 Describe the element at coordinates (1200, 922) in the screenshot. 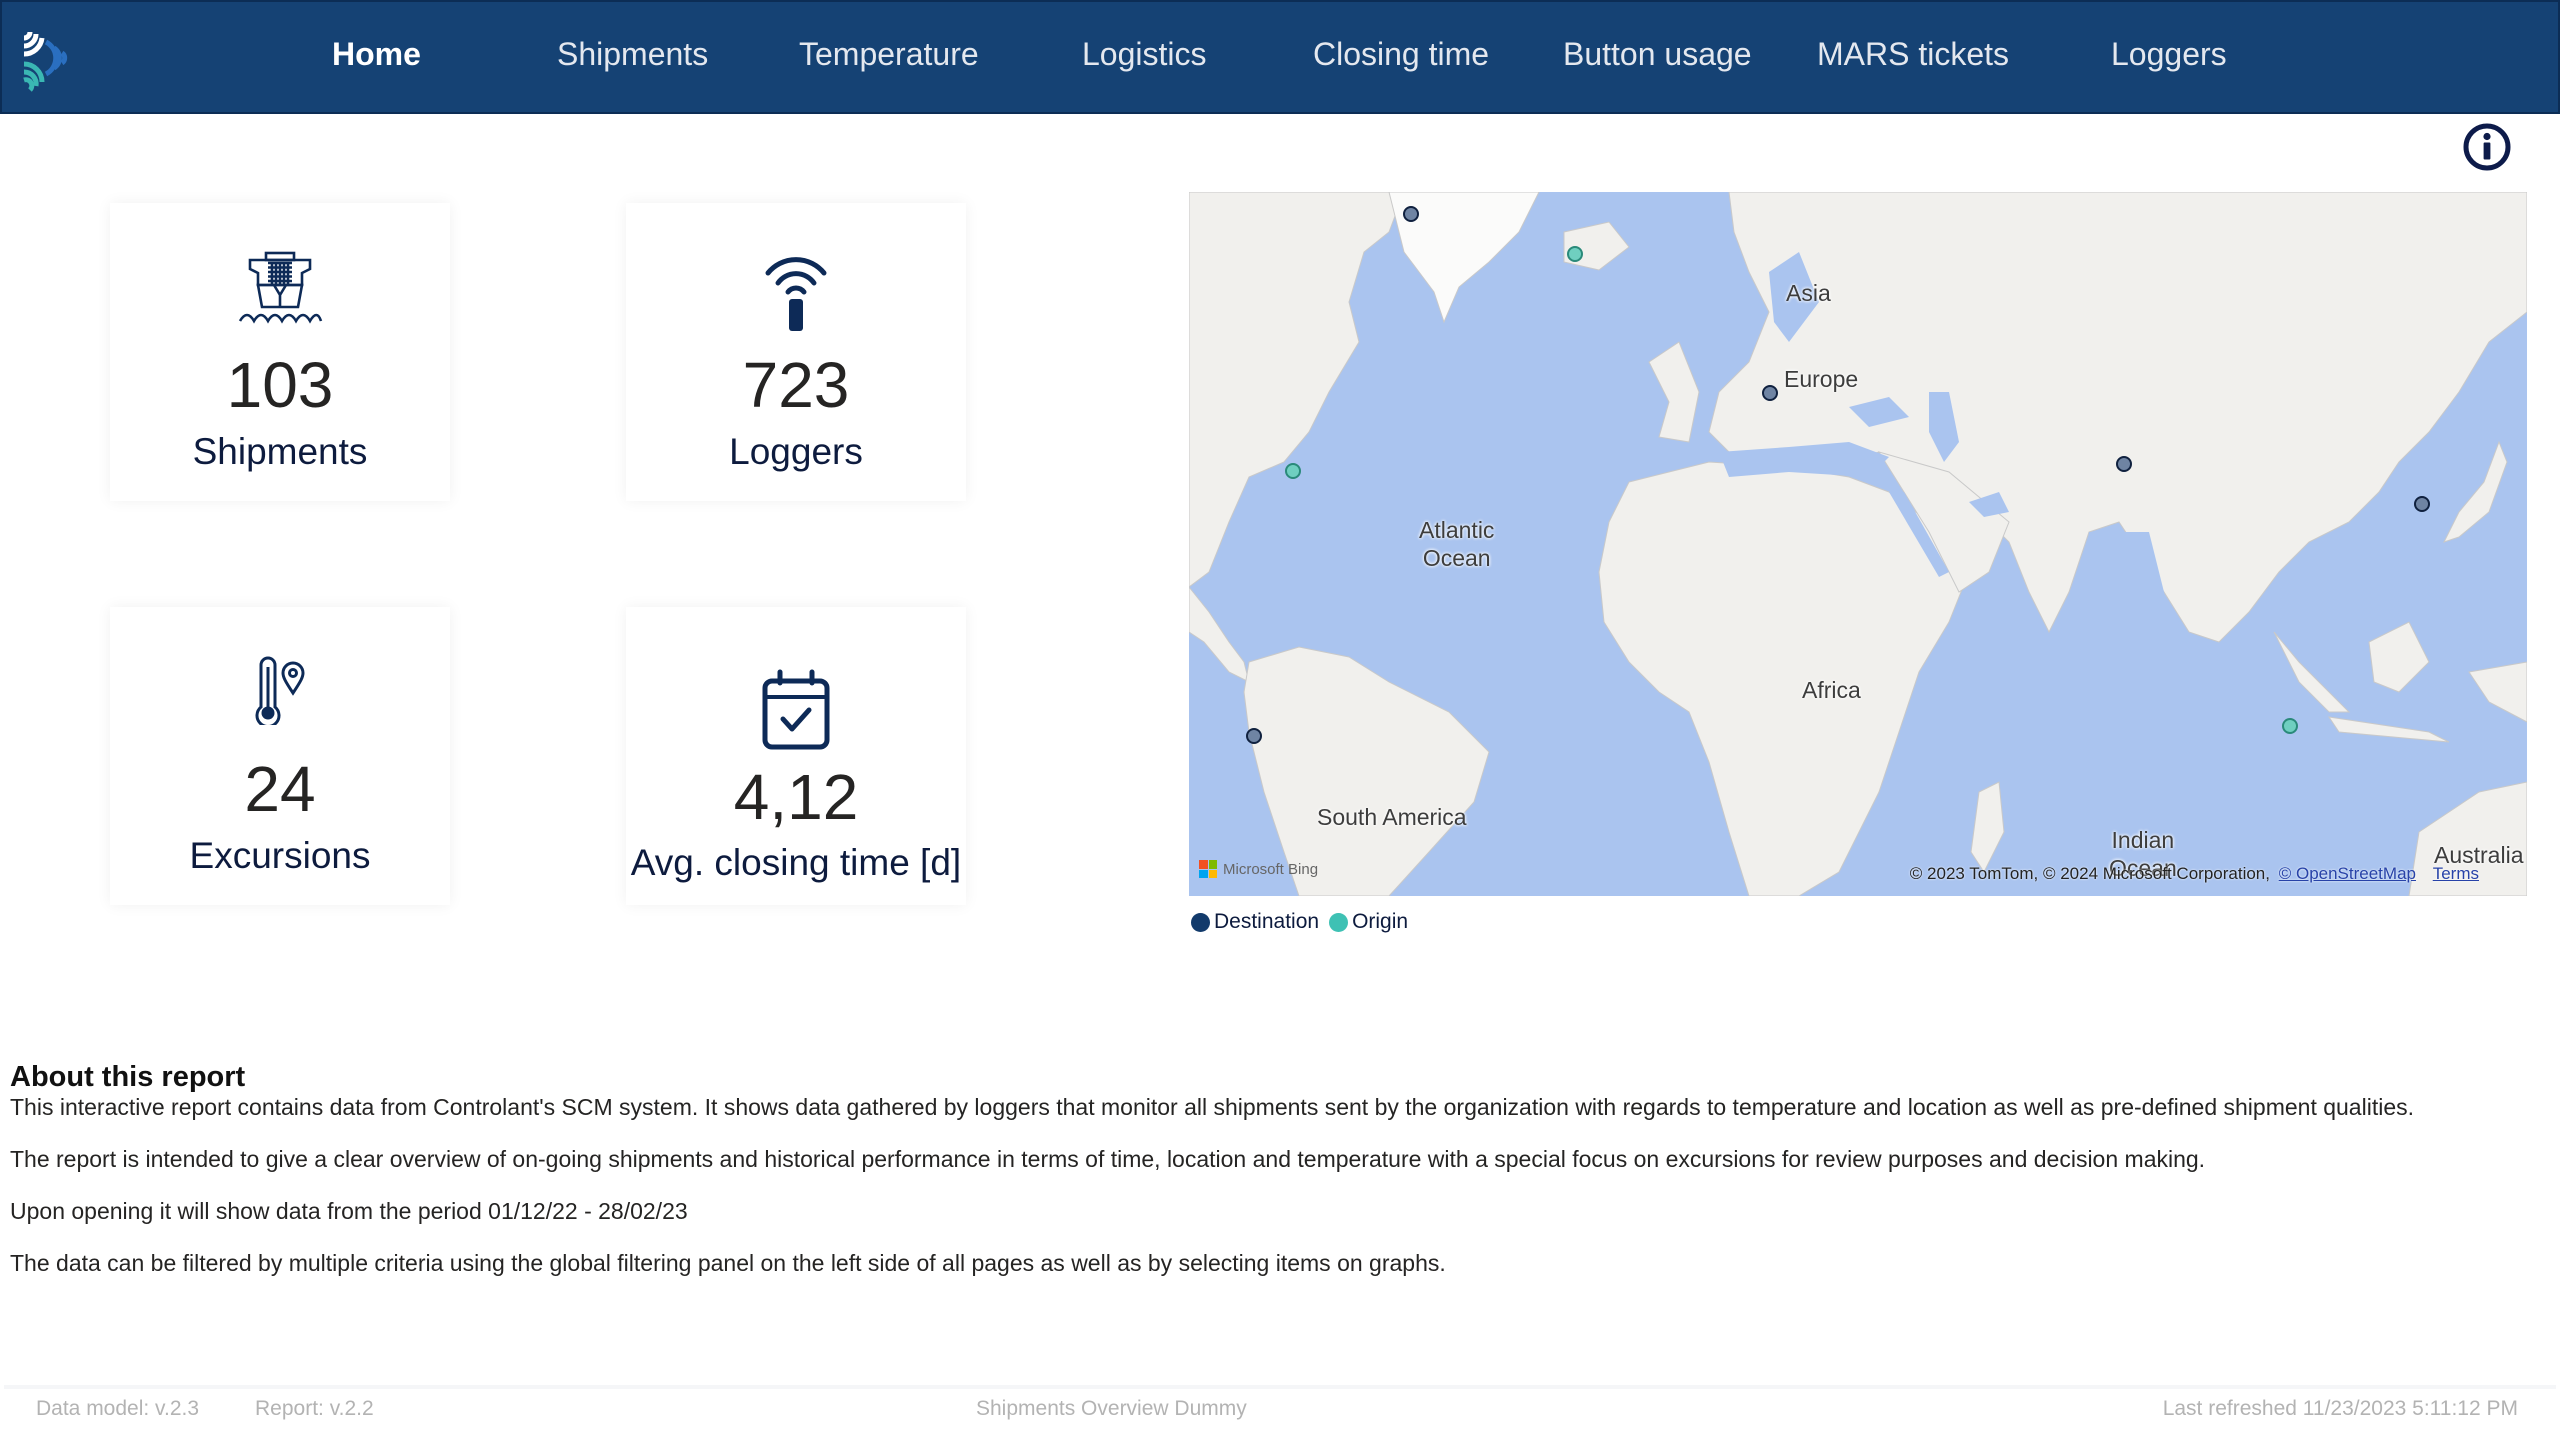

I see `legend-dot-destination` at that location.